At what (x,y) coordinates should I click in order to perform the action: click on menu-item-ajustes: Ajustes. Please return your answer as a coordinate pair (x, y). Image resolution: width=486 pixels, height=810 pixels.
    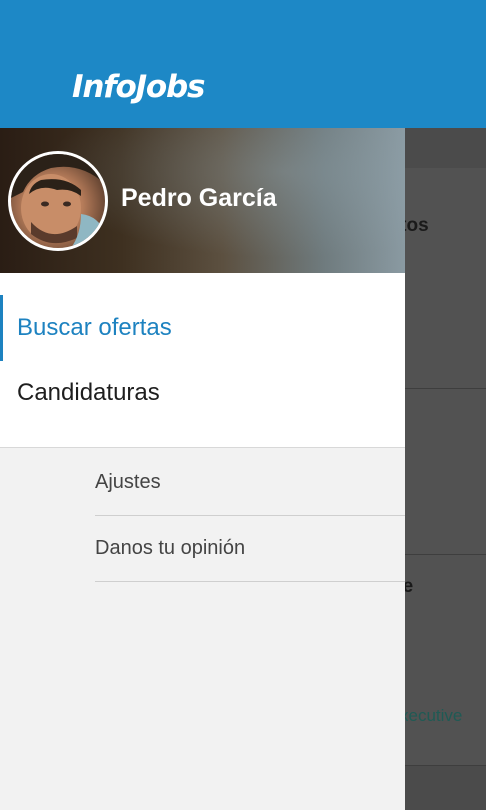
    Looking at the image, I should click on (250, 483).